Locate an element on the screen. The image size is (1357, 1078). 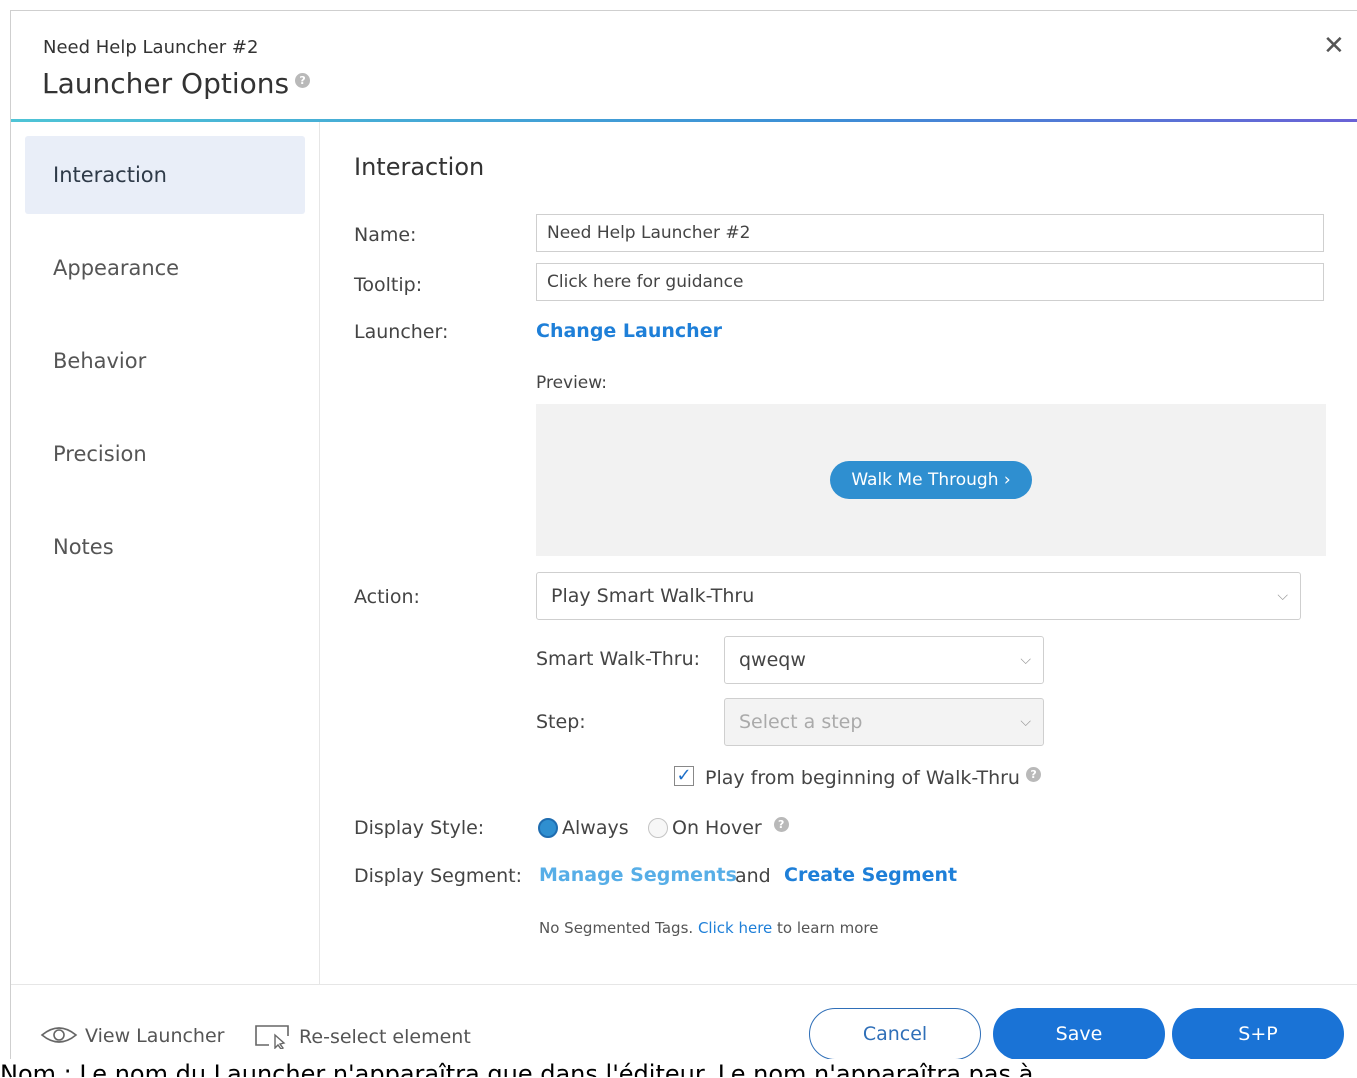
save-button: Save is located at coordinates (1079, 1034).